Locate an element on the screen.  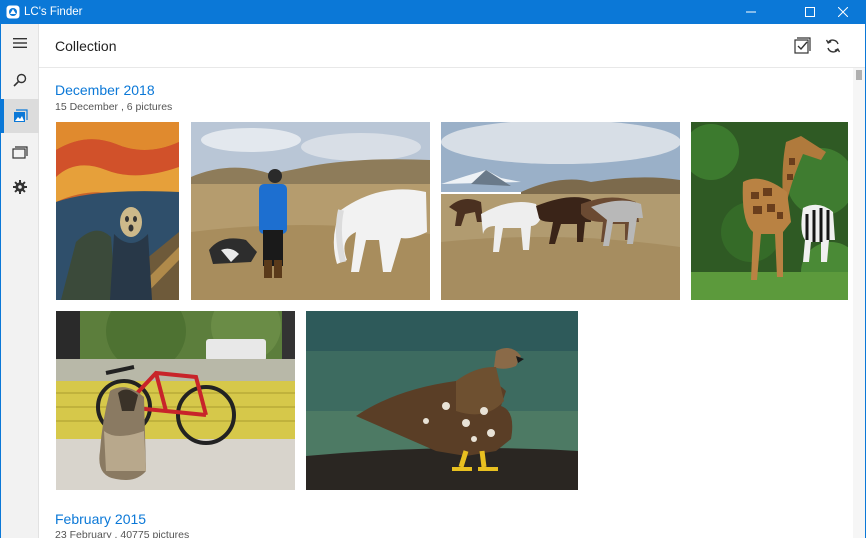
photo-horses-herd is located at coordinates (560, 211).